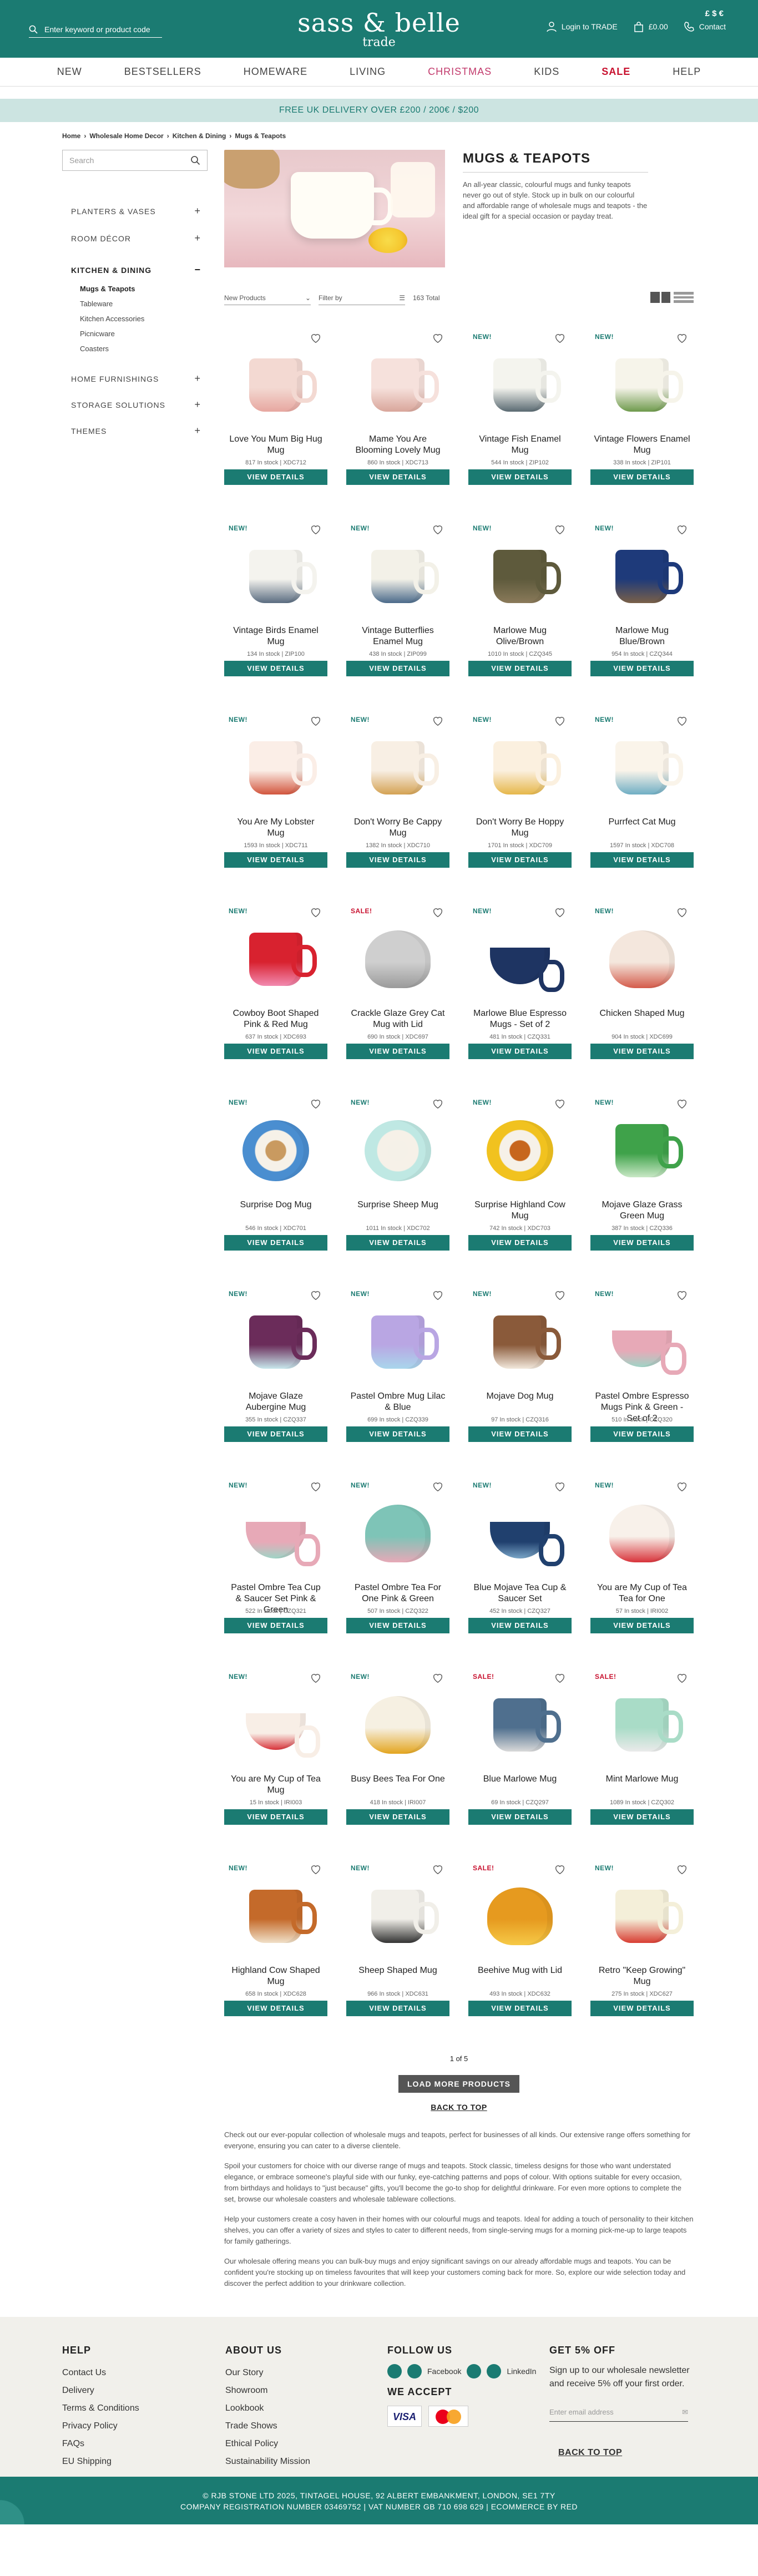 This screenshot has height=2576, width=758. I want to click on breadcrumb-item: Mugs & Teapots, so click(260, 136).